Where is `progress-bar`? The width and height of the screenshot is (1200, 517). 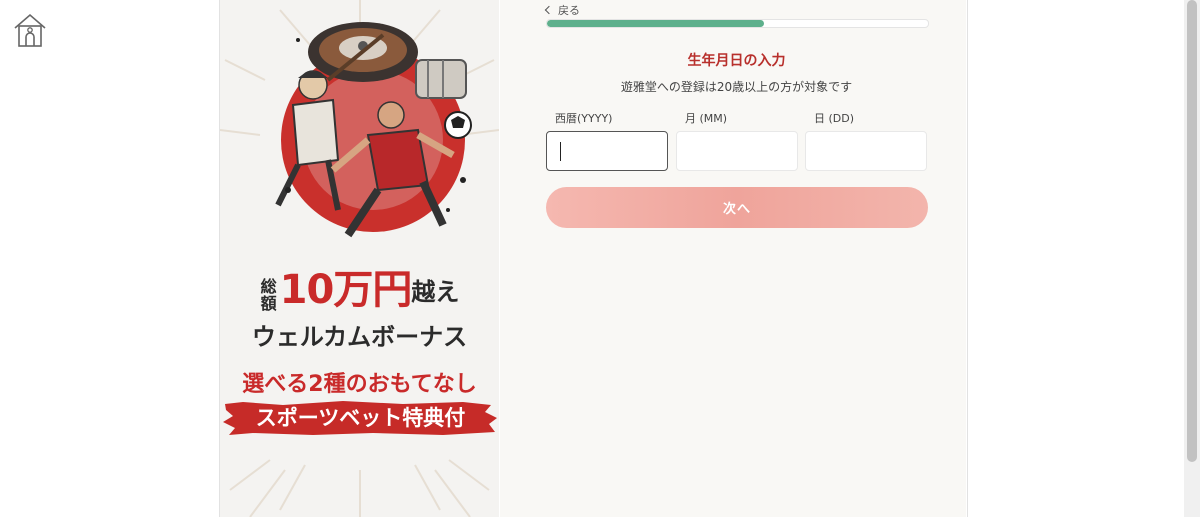
progress-bar is located at coordinates (737, 23).